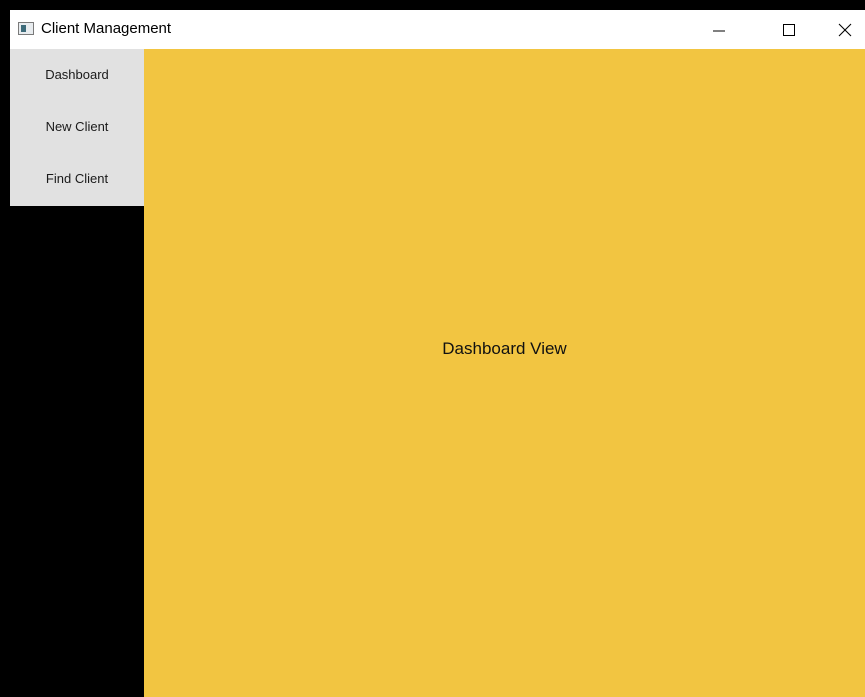  I want to click on maximize-icon, so click(789, 30).